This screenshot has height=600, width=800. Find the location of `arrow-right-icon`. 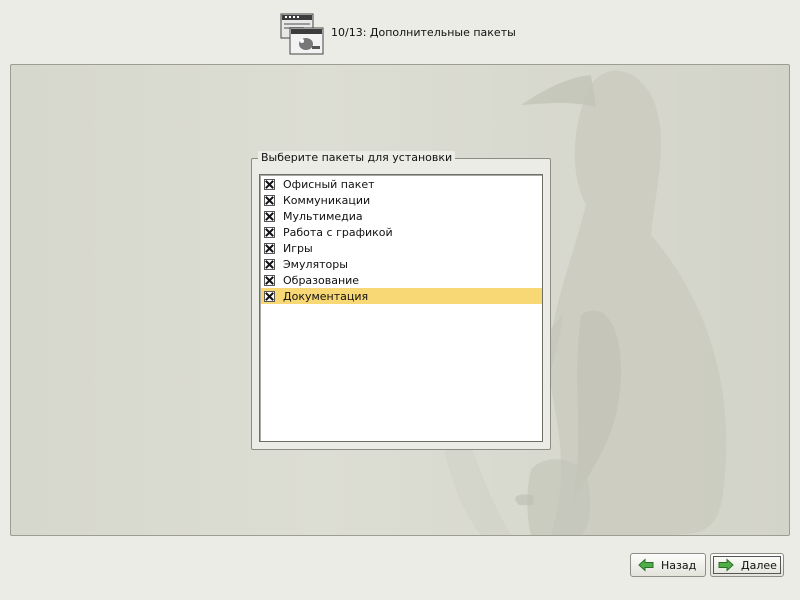

arrow-right-icon is located at coordinates (726, 565).